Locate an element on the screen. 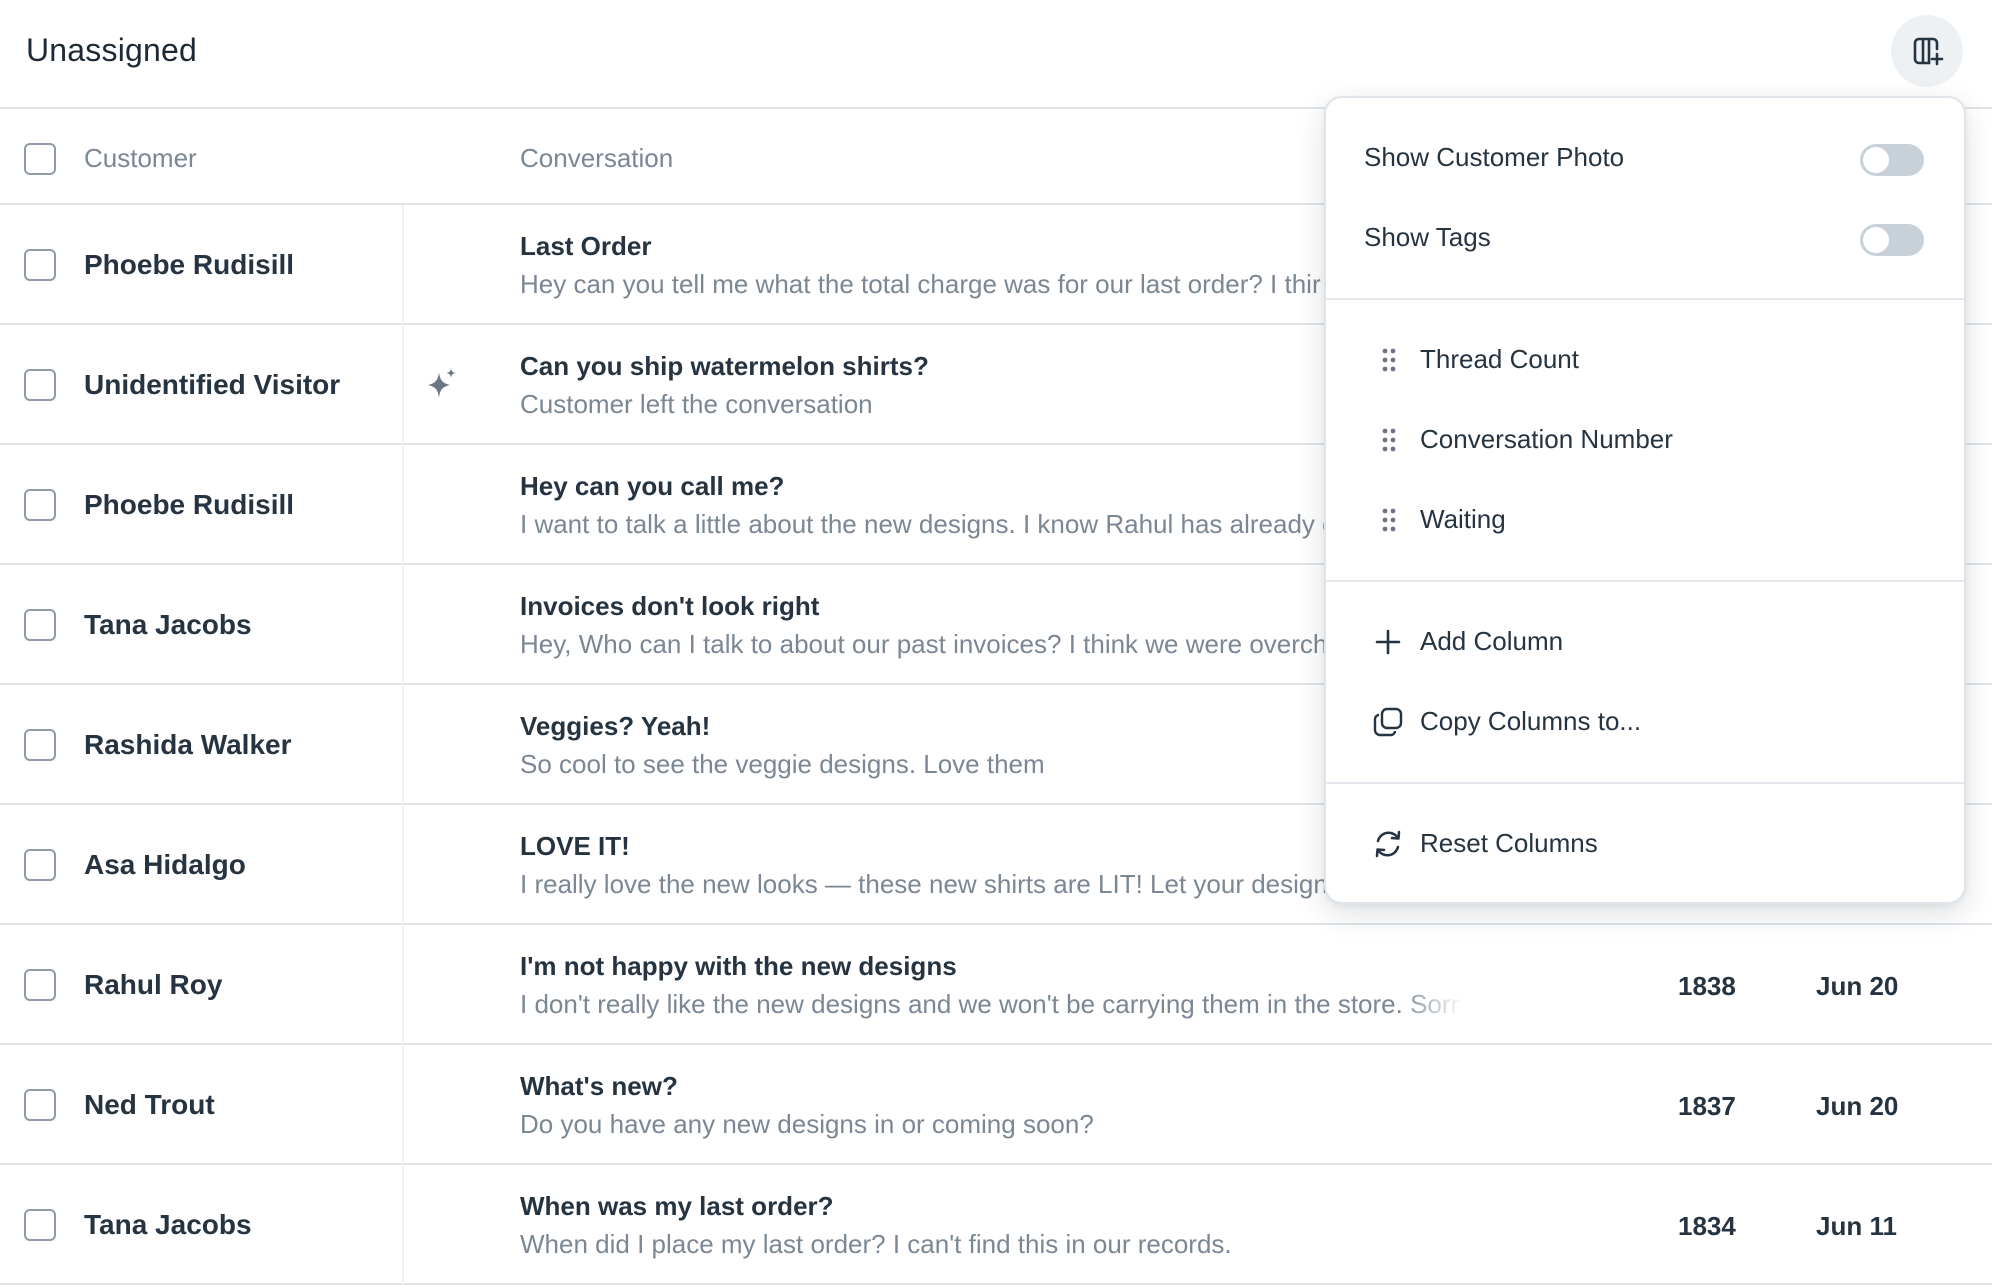 The width and height of the screenshot is (1992, 1286). conversation-subject: Last Order is located at coordinates (586, 246).